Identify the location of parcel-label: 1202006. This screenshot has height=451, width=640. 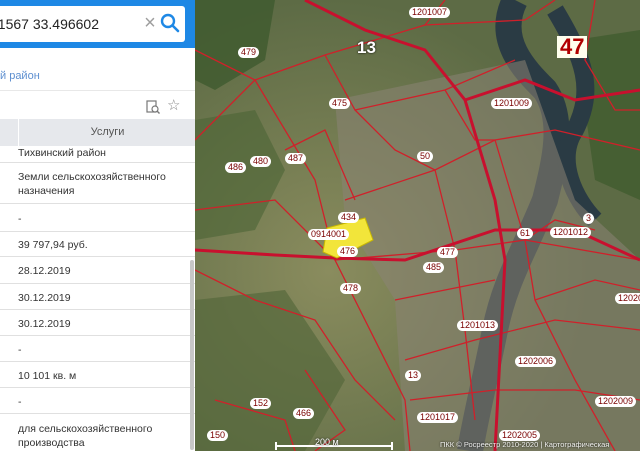
(536, 361).